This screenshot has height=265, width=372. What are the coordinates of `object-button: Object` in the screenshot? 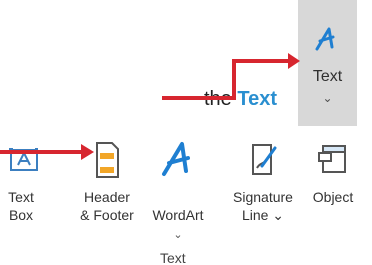 It's located at (333, 186).